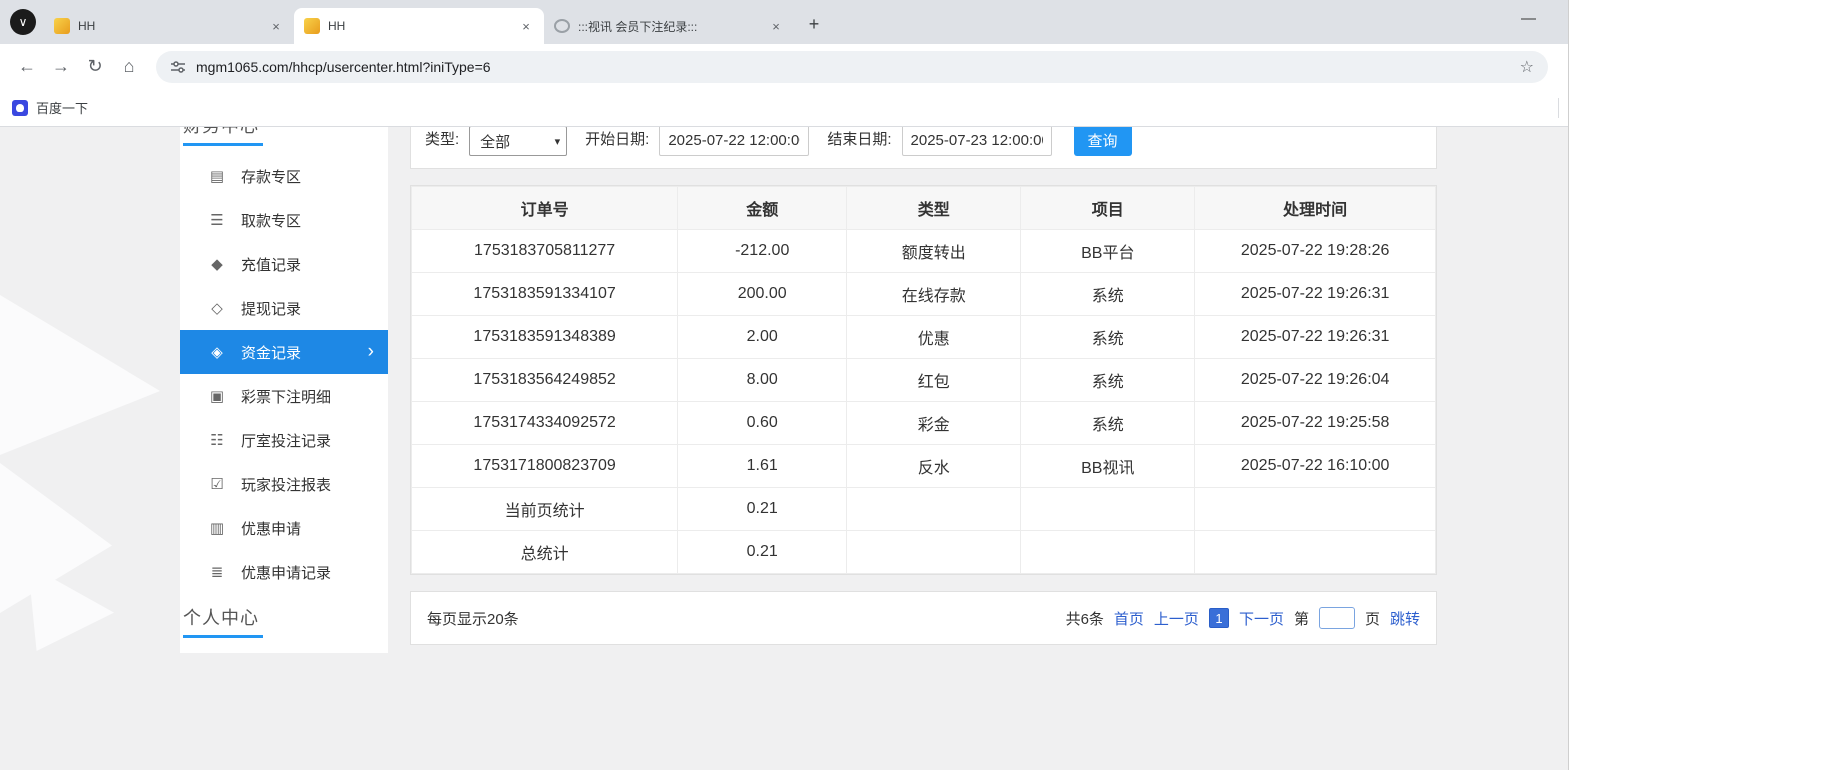 The height and width of the screenshot is (770, 1822). Describe the element at coordinates (87, 26) in the screenshot. I see `tab-title: HH` at that location.